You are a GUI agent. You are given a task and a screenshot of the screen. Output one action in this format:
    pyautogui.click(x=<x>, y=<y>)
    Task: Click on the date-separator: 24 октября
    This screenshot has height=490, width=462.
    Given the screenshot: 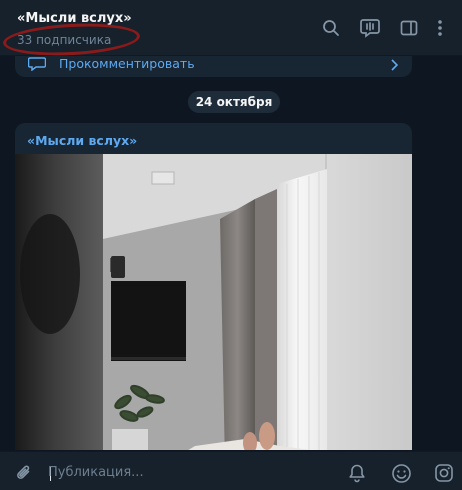 What is the action you would take?
    pyautogui.click(x=234, y=102)
    